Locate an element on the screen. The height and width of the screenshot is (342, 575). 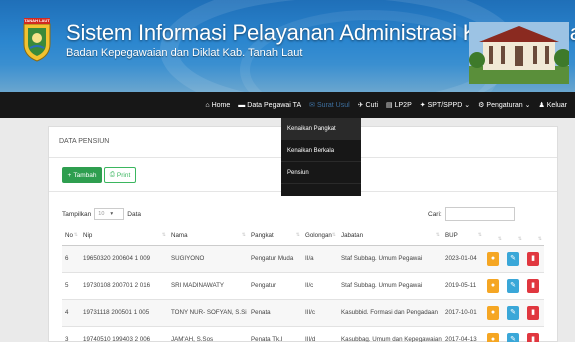
nav-label: Data Pegawai TA is located at coordinates (274, 105).